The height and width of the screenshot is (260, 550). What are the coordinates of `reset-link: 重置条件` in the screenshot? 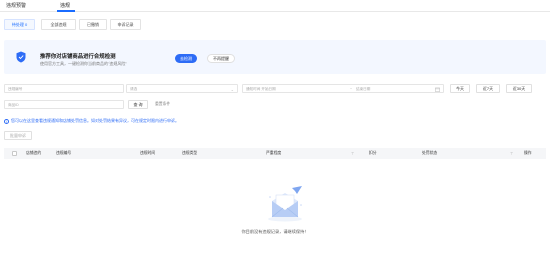 It's located at (162, 104).